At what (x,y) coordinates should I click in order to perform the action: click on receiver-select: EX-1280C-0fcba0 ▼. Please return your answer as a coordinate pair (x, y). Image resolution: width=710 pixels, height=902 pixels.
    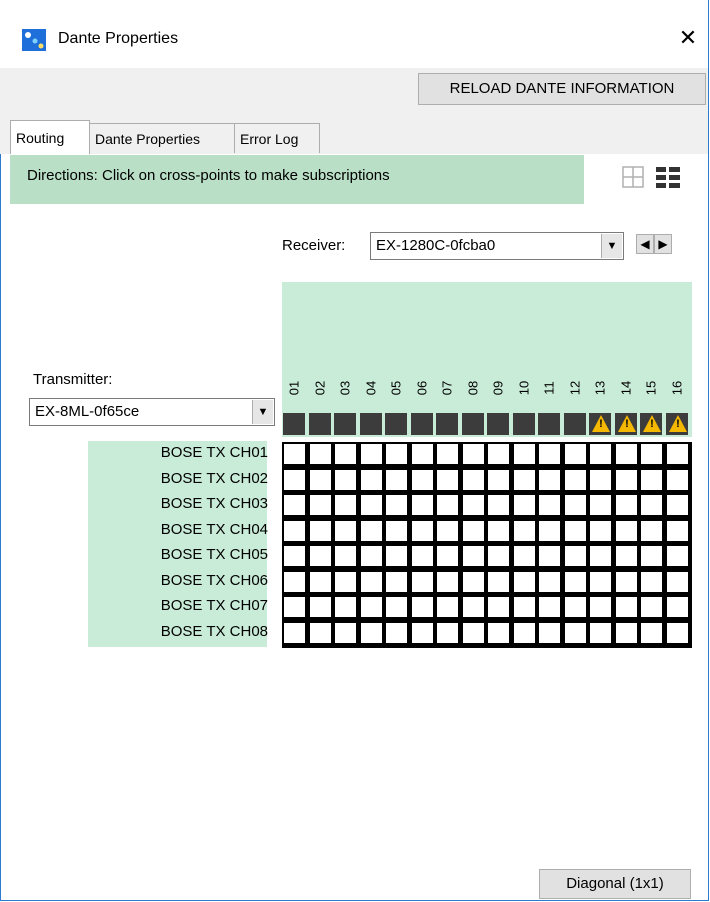
    Looking at the image, I should click on (497, 246).